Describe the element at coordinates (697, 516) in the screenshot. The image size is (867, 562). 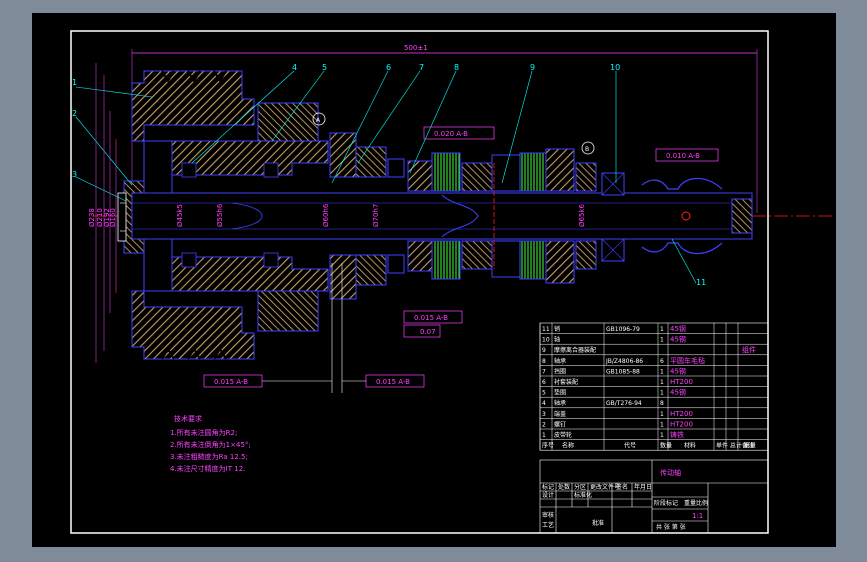
I see `tb-scale: 1:1` at that location.